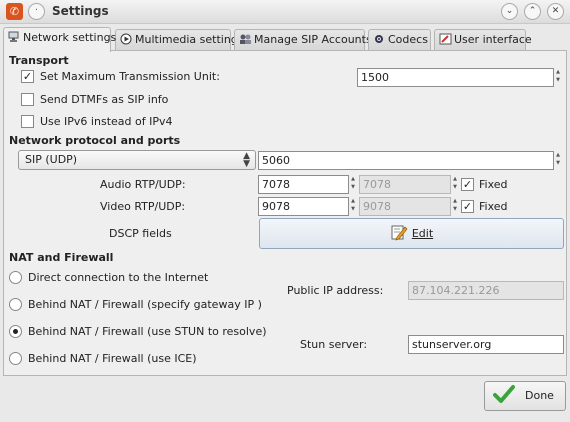 The width and height of the screenshot is (570, 422). I want to click on video-port-max-input: 9078, so click(405, 206).